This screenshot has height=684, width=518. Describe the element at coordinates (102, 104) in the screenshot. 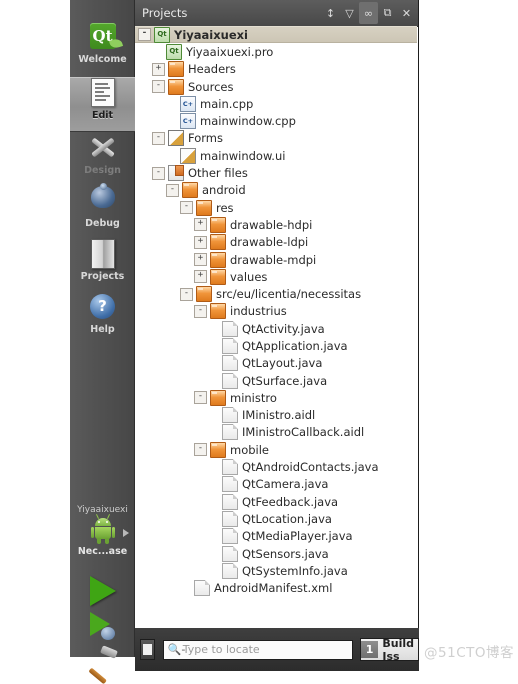

I see `mode-edit: Edit` at that location.